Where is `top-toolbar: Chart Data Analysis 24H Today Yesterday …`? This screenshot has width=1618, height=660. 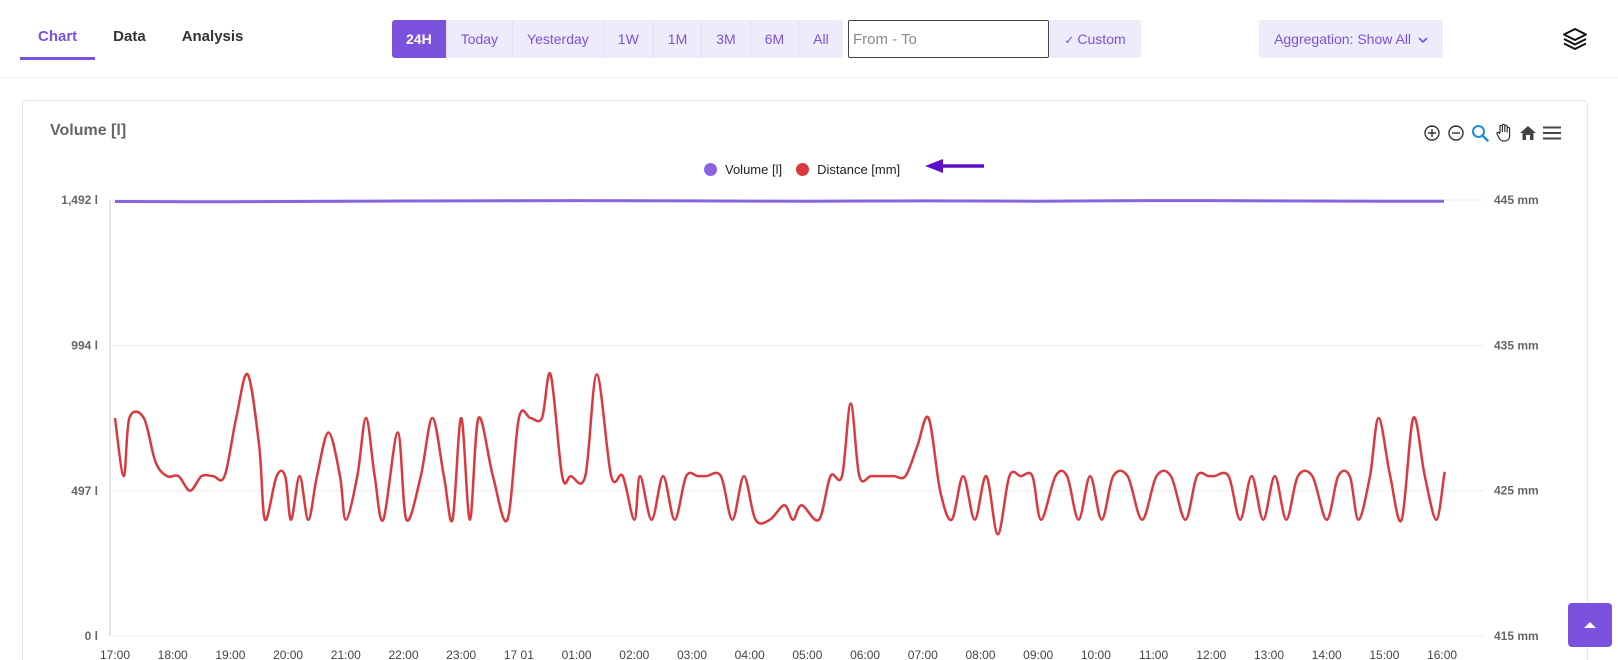
top-toolbar: Chart Data Analysis 24H Today Yesterday … is located at coordinates (809, 39).